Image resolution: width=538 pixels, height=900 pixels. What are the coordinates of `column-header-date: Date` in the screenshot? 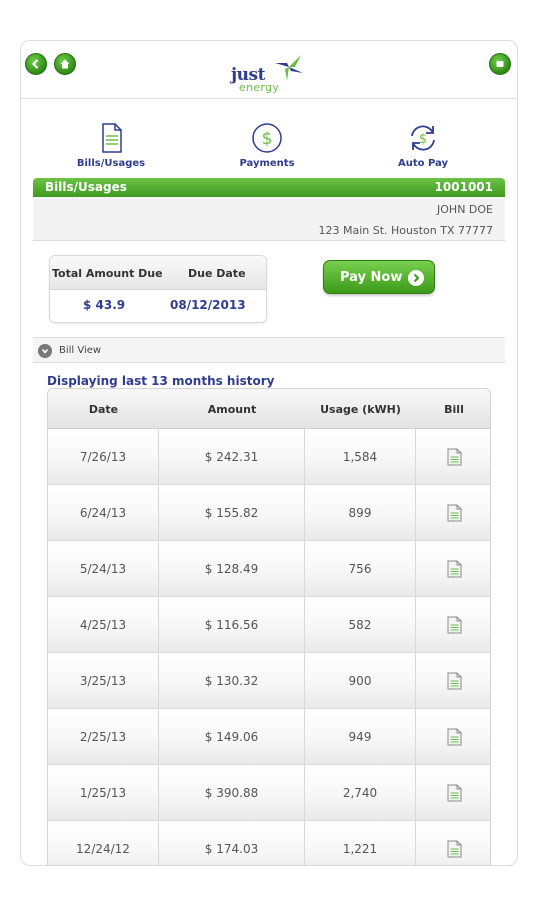 It's located at (103, 409).